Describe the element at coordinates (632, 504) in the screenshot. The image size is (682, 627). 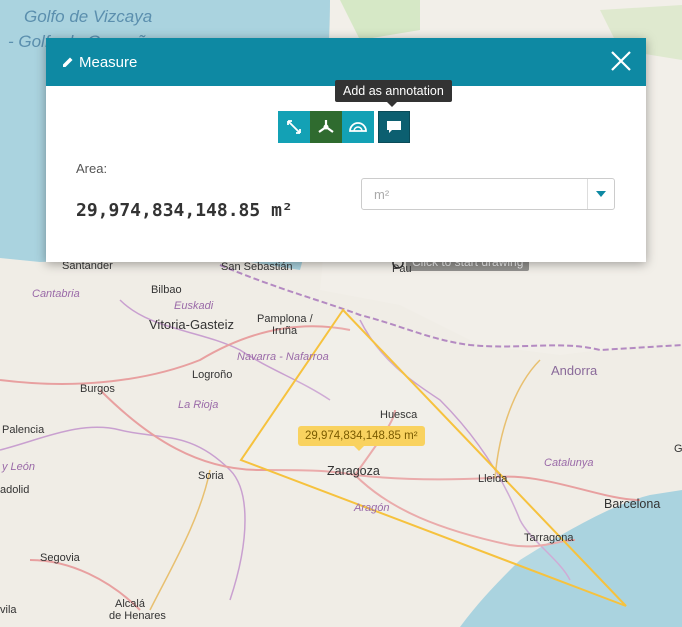
I see `place-label: Barcelona` at that location.